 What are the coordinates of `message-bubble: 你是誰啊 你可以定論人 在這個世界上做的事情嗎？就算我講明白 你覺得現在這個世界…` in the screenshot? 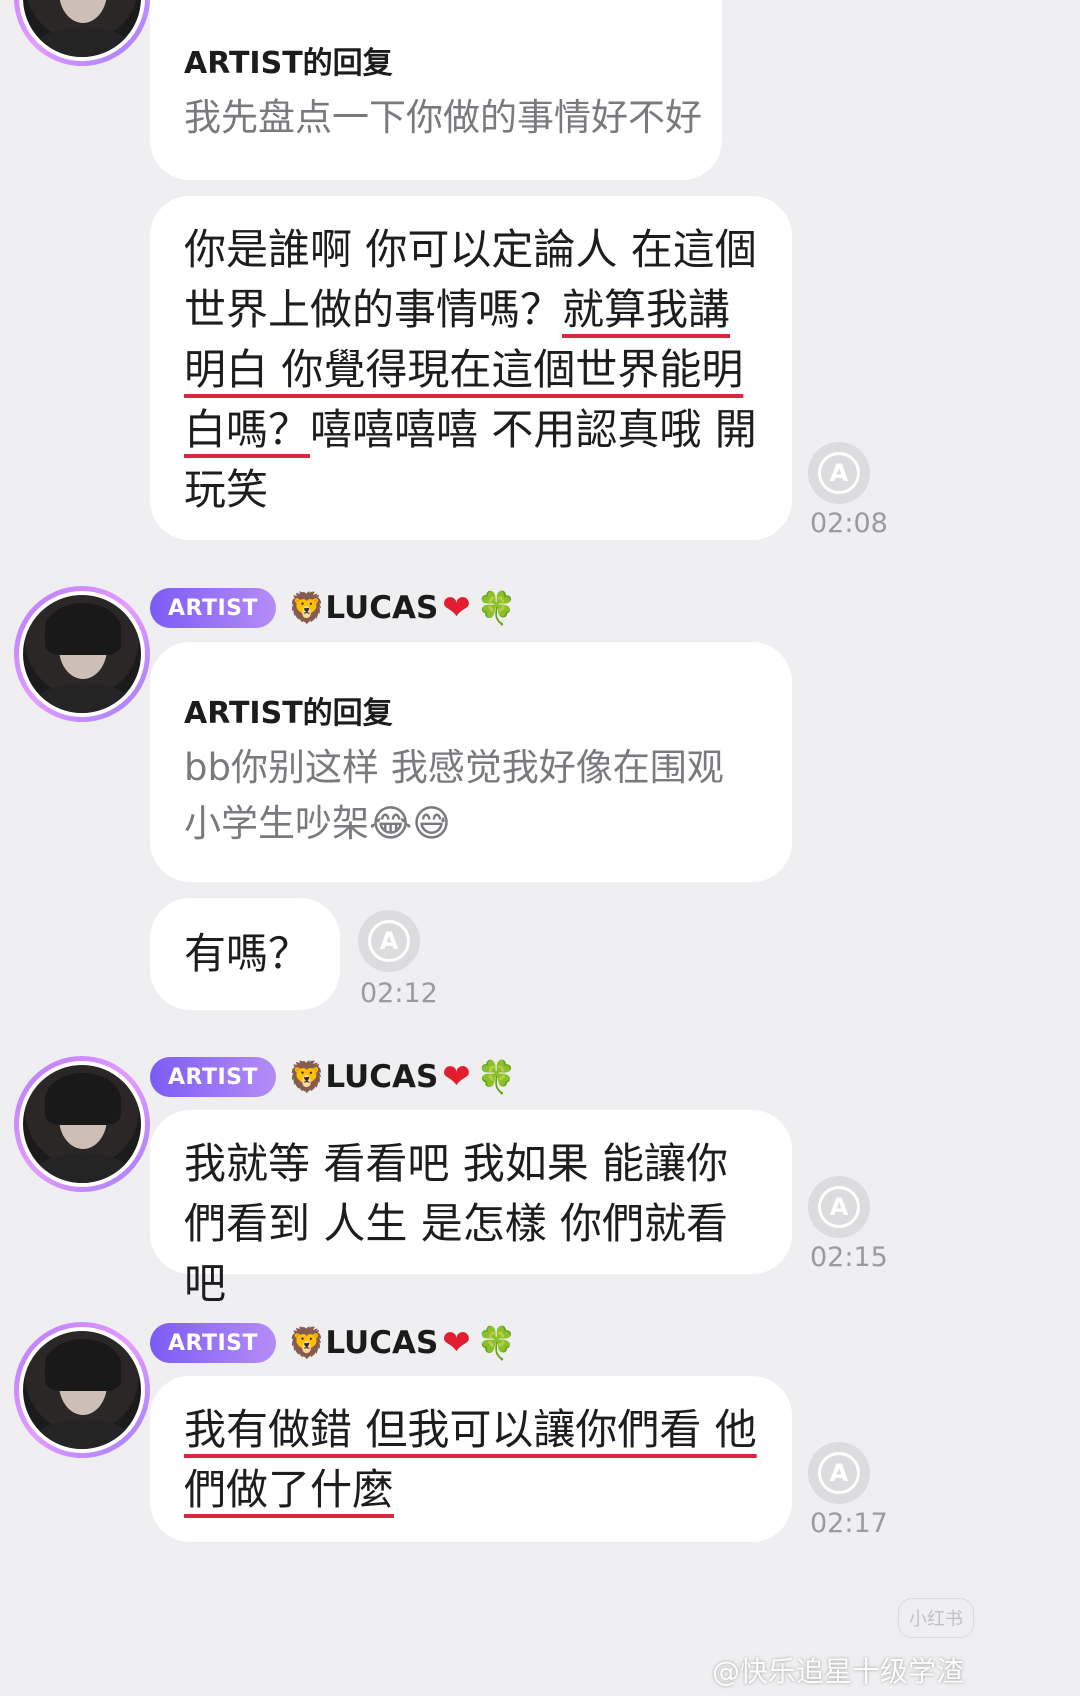 It's located at (471, 368).